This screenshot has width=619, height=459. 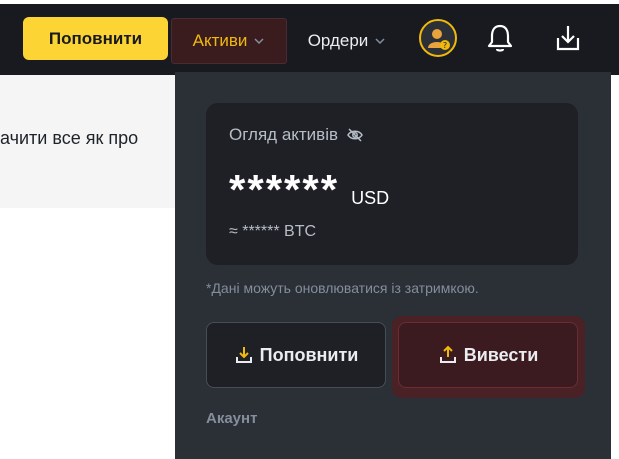 I want to click on background-banner-text: ачити все як про, so click(x=69, y=138).